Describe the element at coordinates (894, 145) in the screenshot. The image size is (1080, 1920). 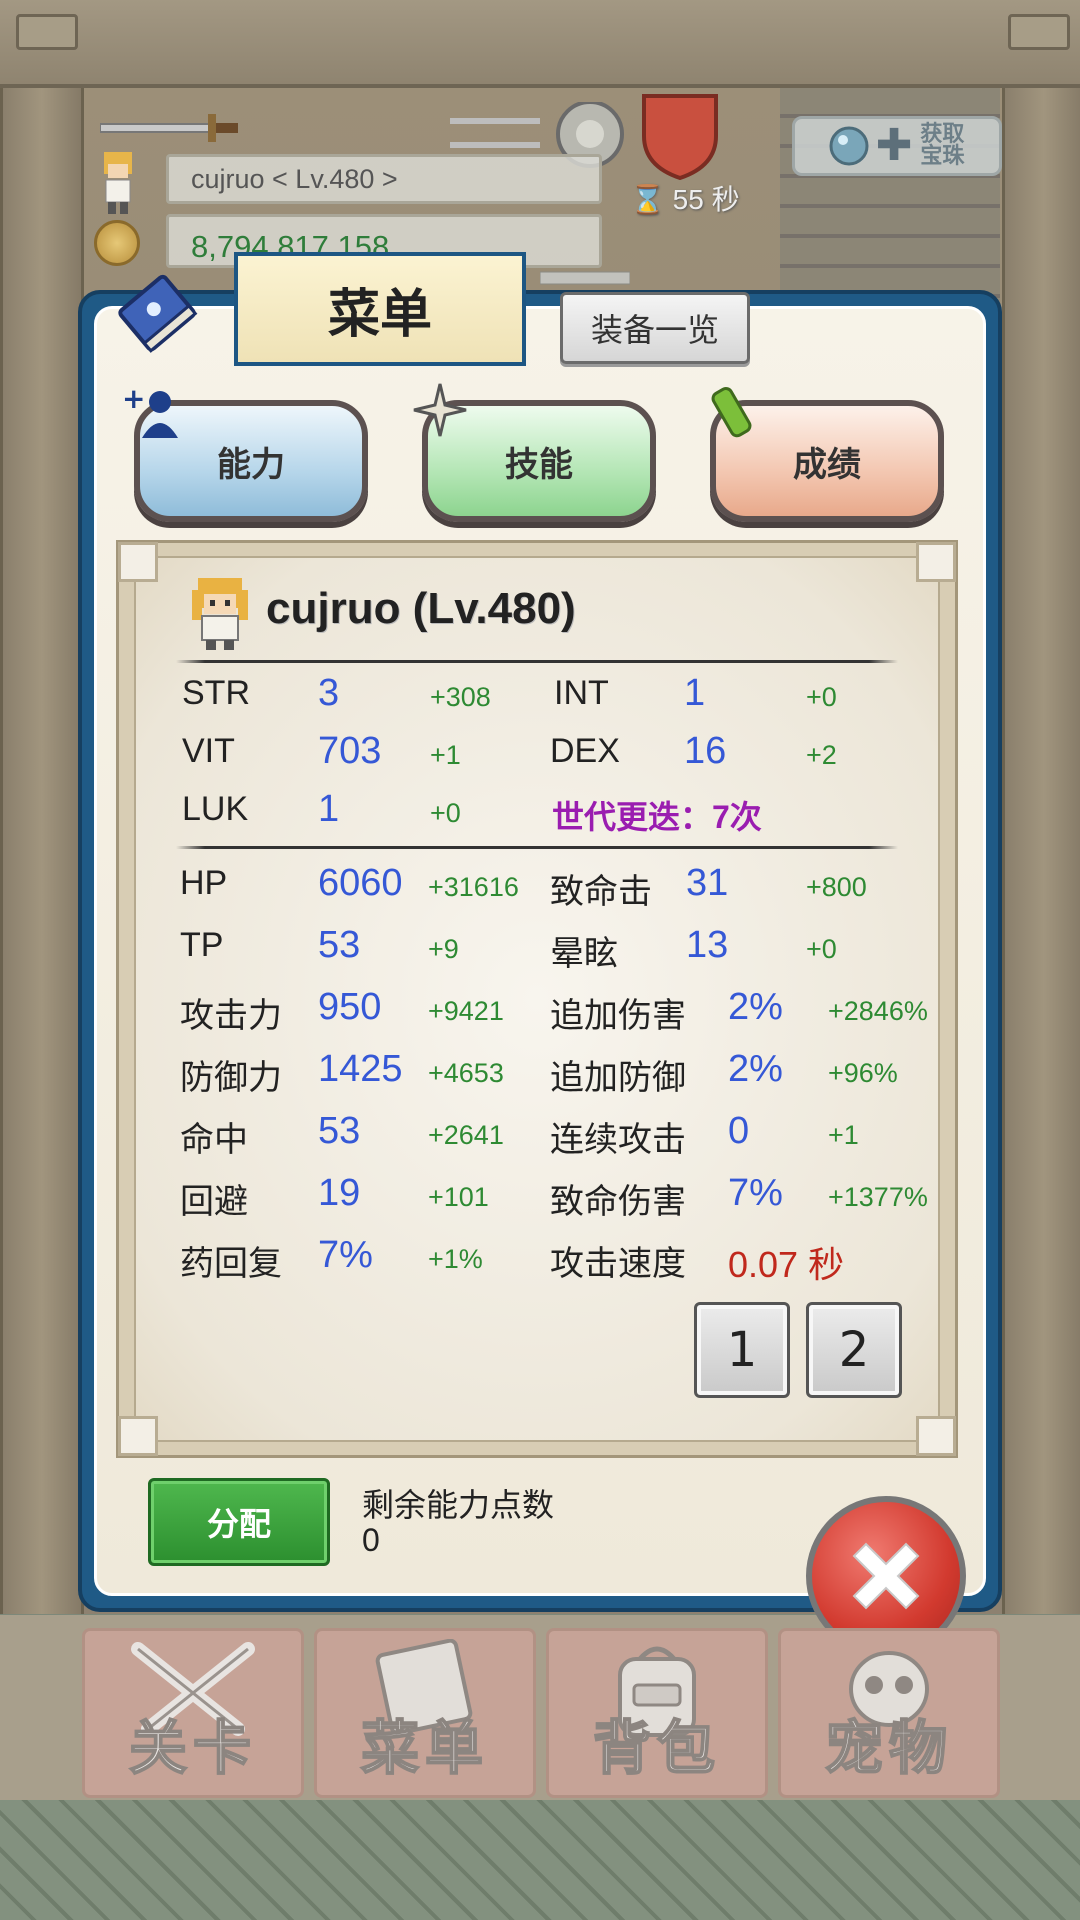
I see `plus-icon: ✚` at that location.